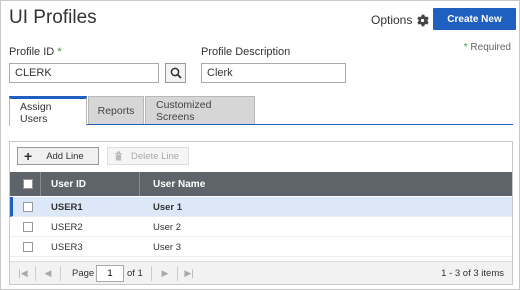 The image size is (520, 290). Describe the element at coordinates (261, 157) in the screenshot. I see `grid-toolbar: + Add Line Delete Line` at that location.